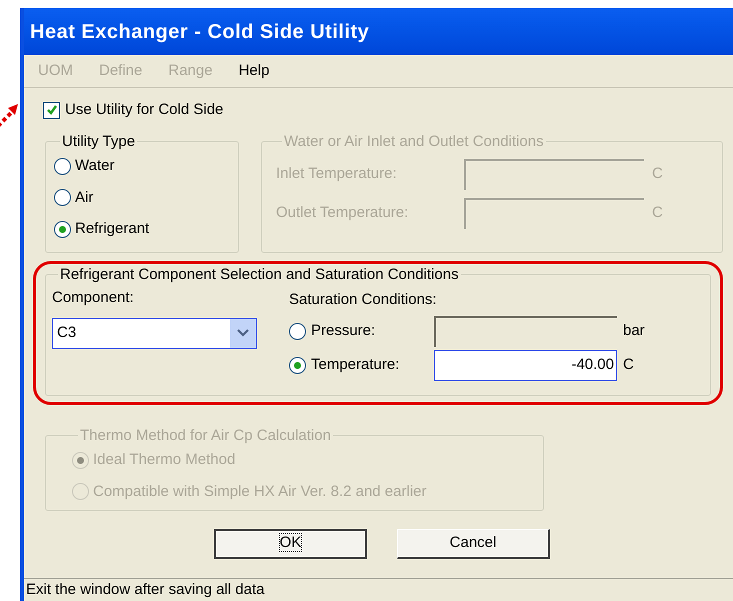 The height and width of the screenshot is (601, 733). Describe the element at coordinates (473, 543) in the screenshot. I see `dialog-button: Cancel` at that location.